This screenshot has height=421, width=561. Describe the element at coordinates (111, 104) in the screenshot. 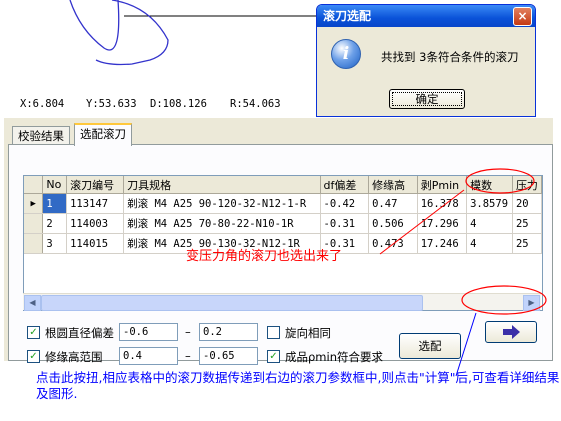

I see `coord-y: Y:53.633` at that location.